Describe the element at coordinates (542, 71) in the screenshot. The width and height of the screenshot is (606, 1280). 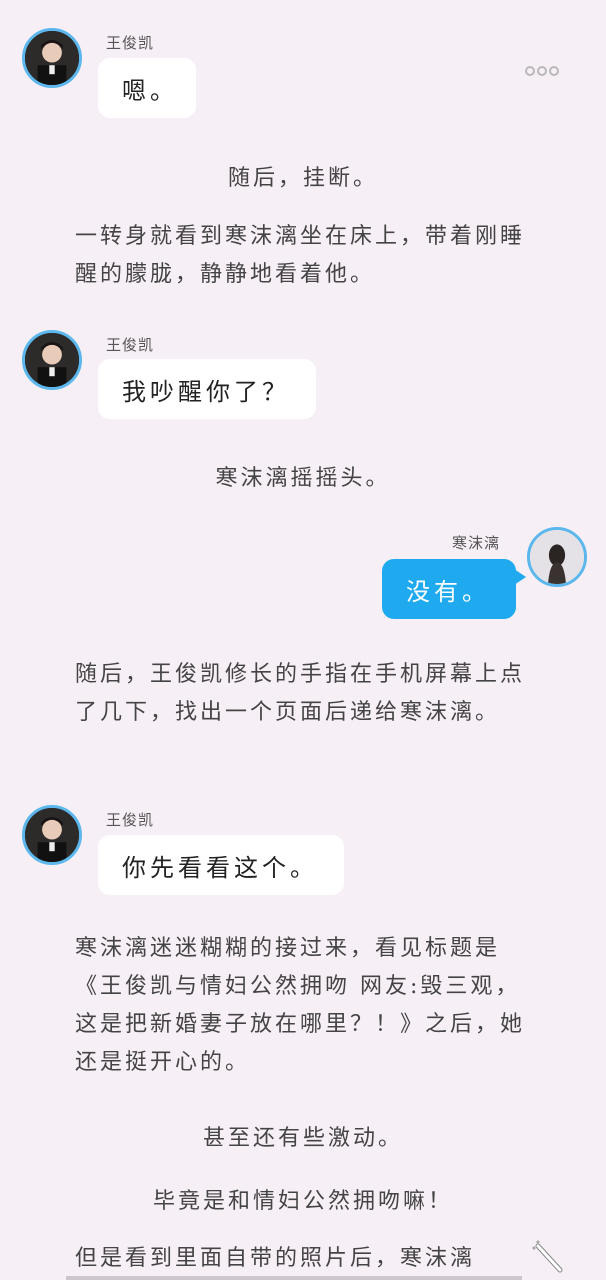
I see `more-options-icon` at that location.